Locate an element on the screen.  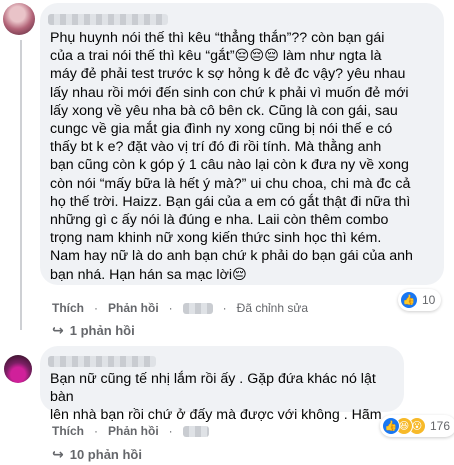
reaction-count: 10 is located at coordinates (429, 300).